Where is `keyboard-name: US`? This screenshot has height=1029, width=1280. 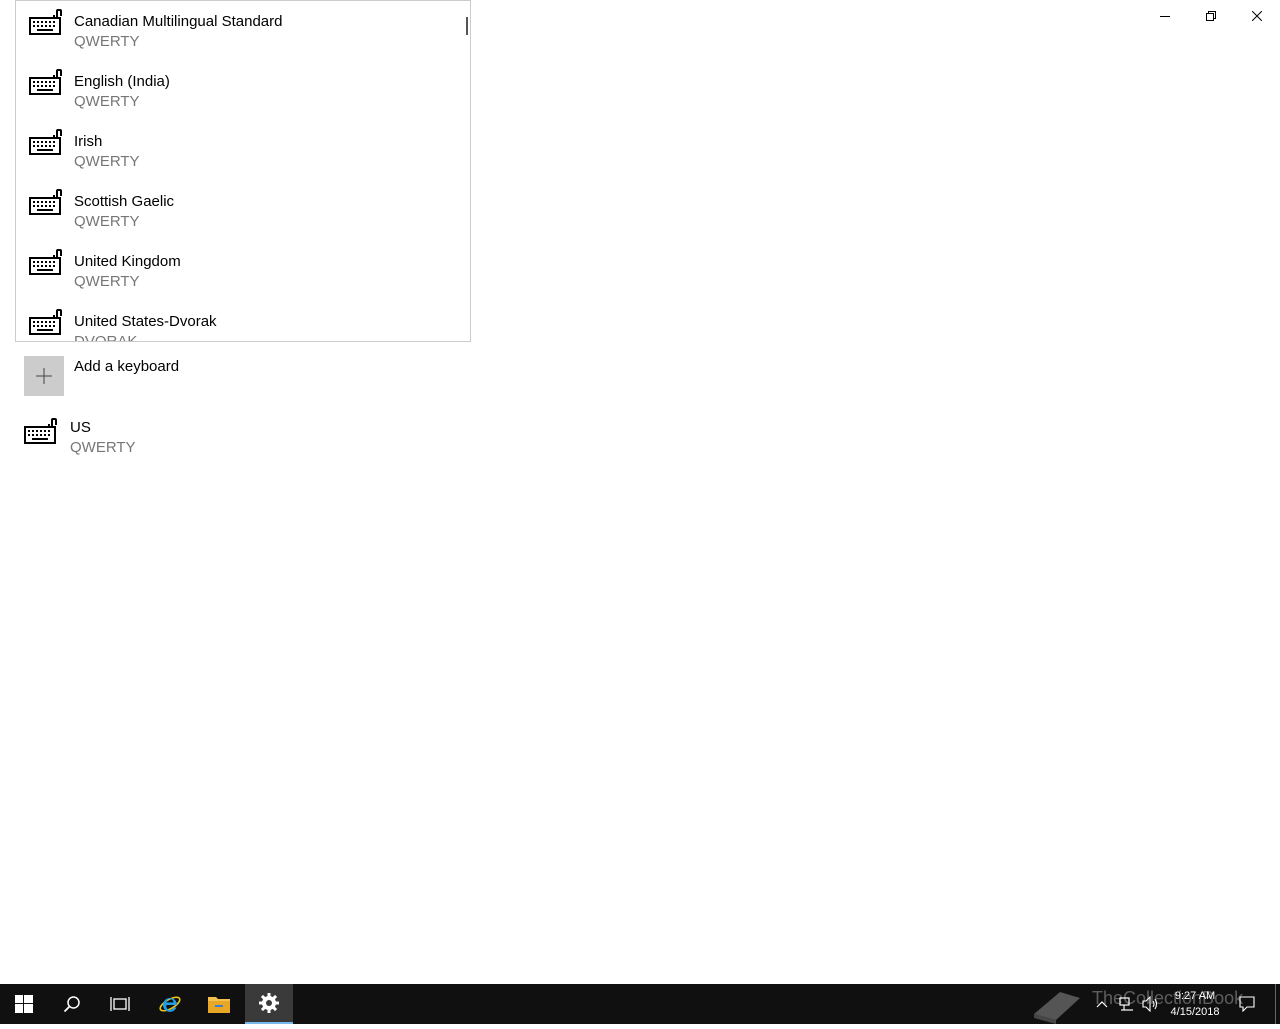
keyboard-name: US is located at coordinates (80, 427).